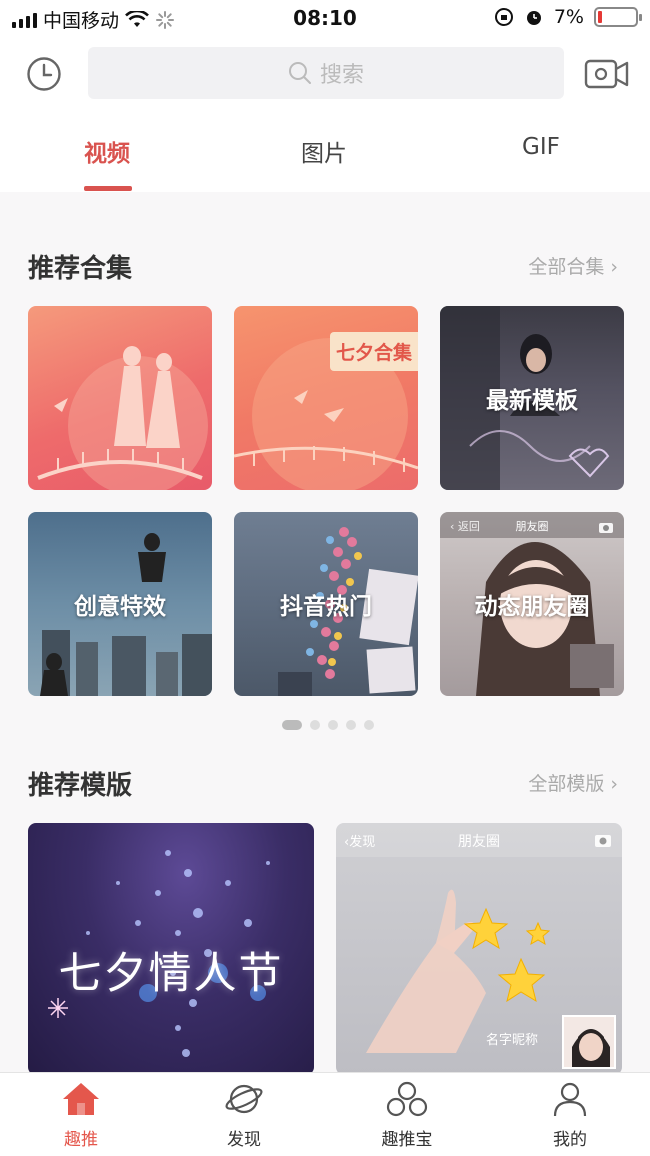  Describe the element at coordinates (81, 1115) in the screenshot. I see `nav-item-qutui: 趣推` at that location.